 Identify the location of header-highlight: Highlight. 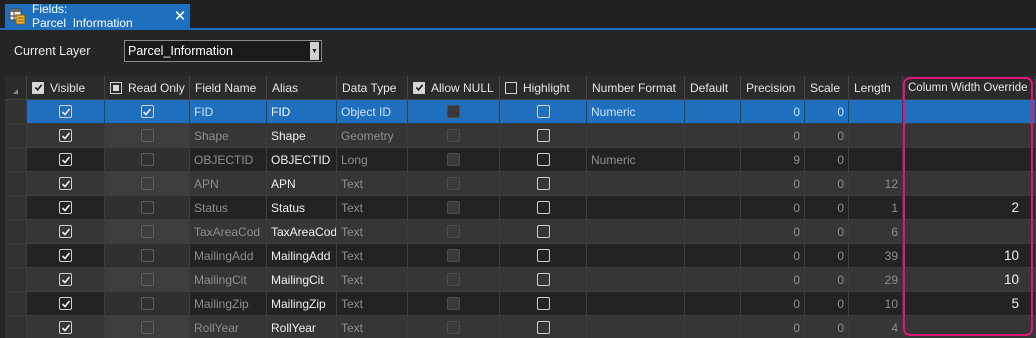
(543, 88).